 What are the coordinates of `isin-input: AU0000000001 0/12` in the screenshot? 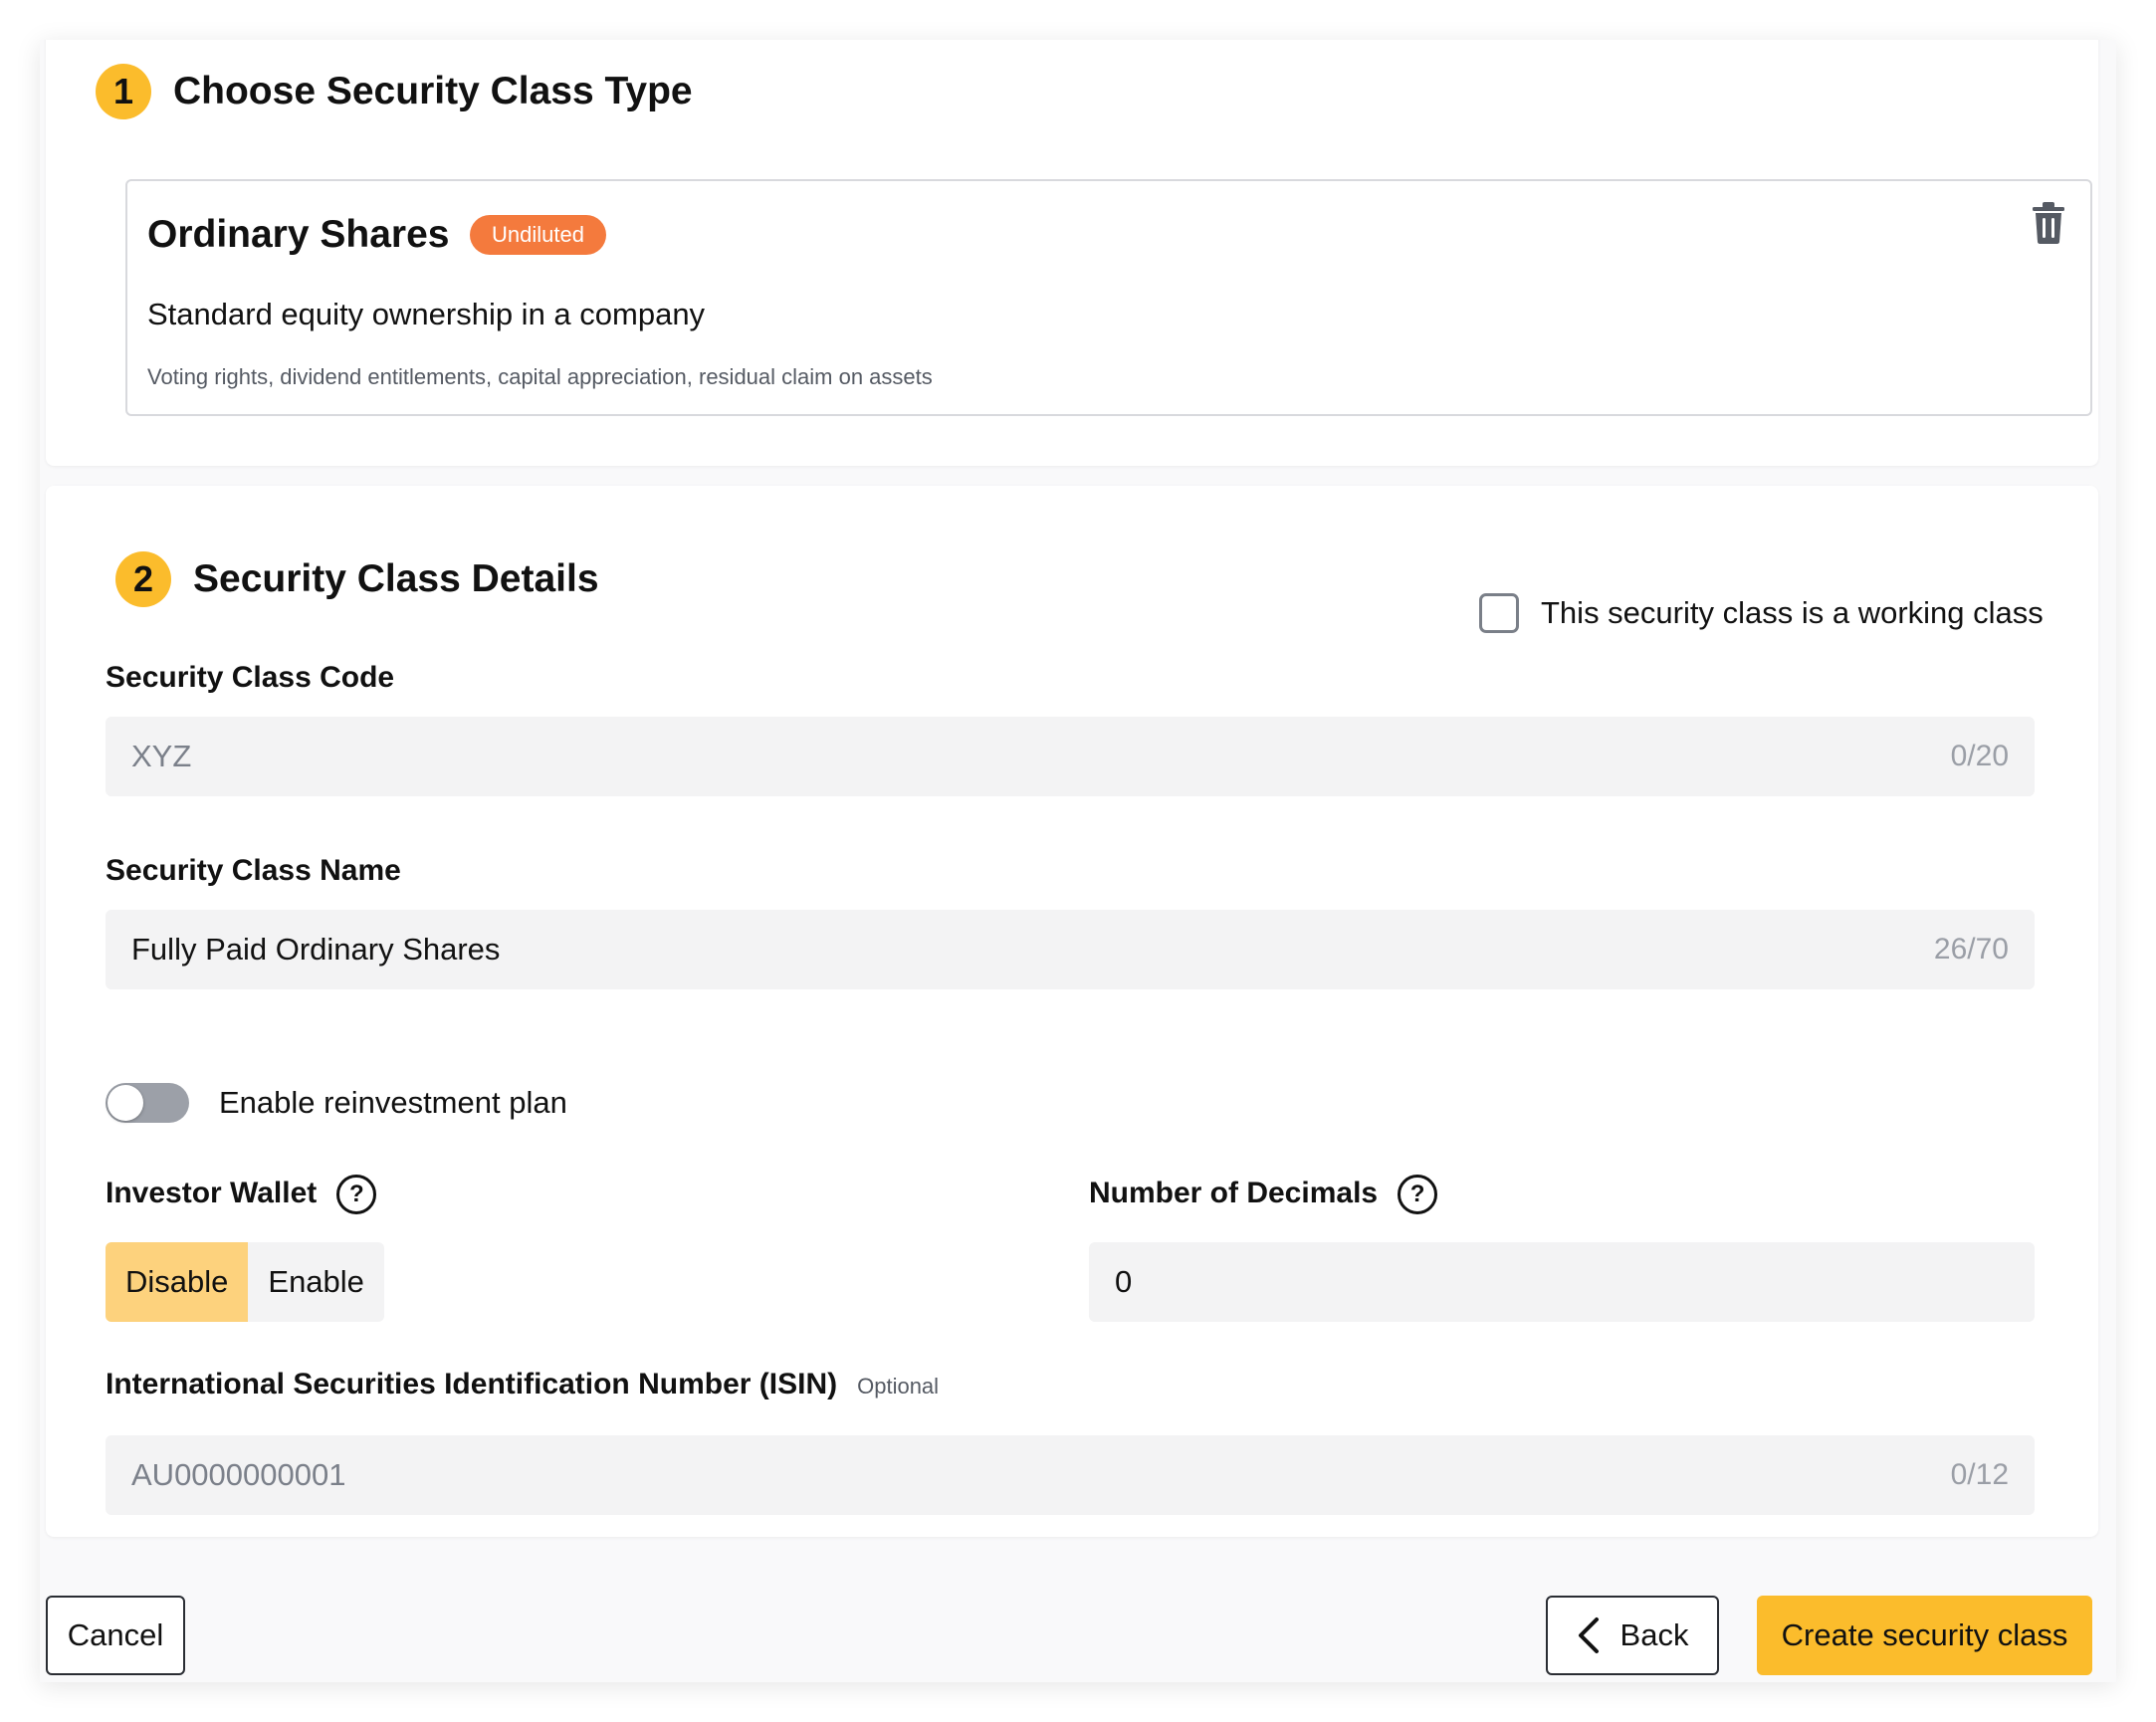 It's located at (1070, 1475).